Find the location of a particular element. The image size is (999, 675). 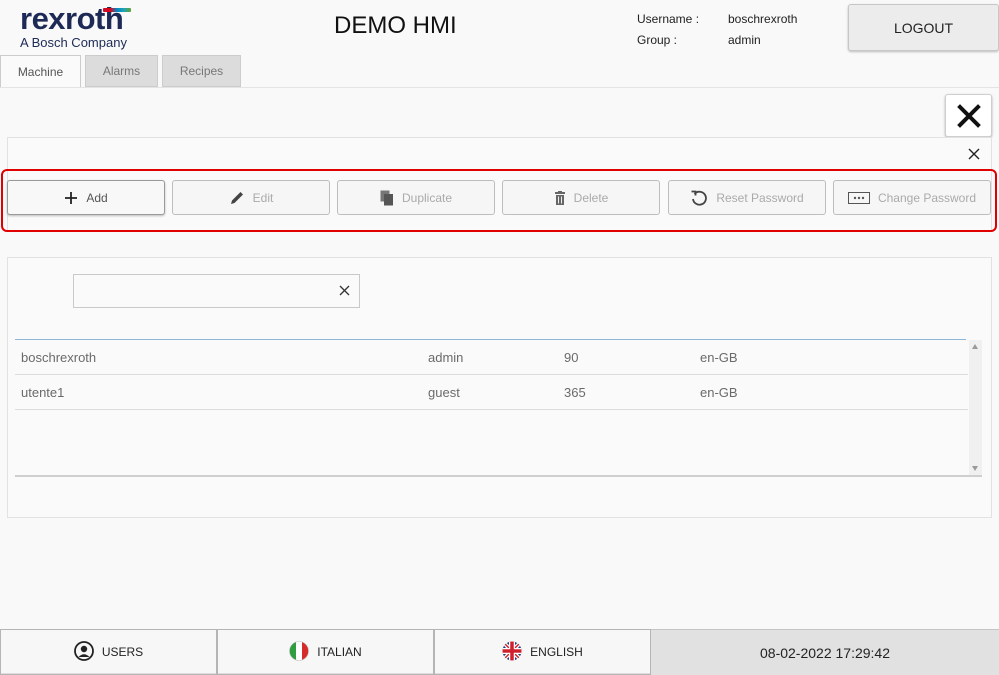

tab-alarms: Alarms is located at coordinates (121, 71).